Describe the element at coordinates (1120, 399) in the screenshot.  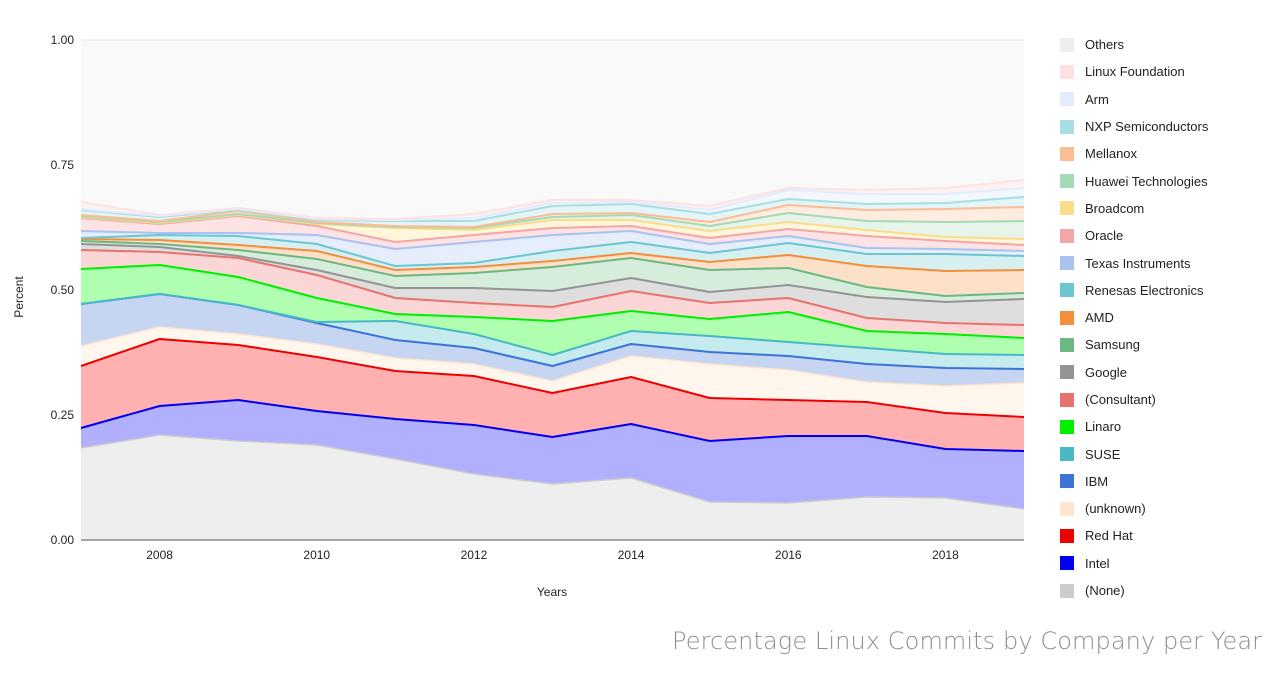
I see `legend-label: (Consultant)` at that location.